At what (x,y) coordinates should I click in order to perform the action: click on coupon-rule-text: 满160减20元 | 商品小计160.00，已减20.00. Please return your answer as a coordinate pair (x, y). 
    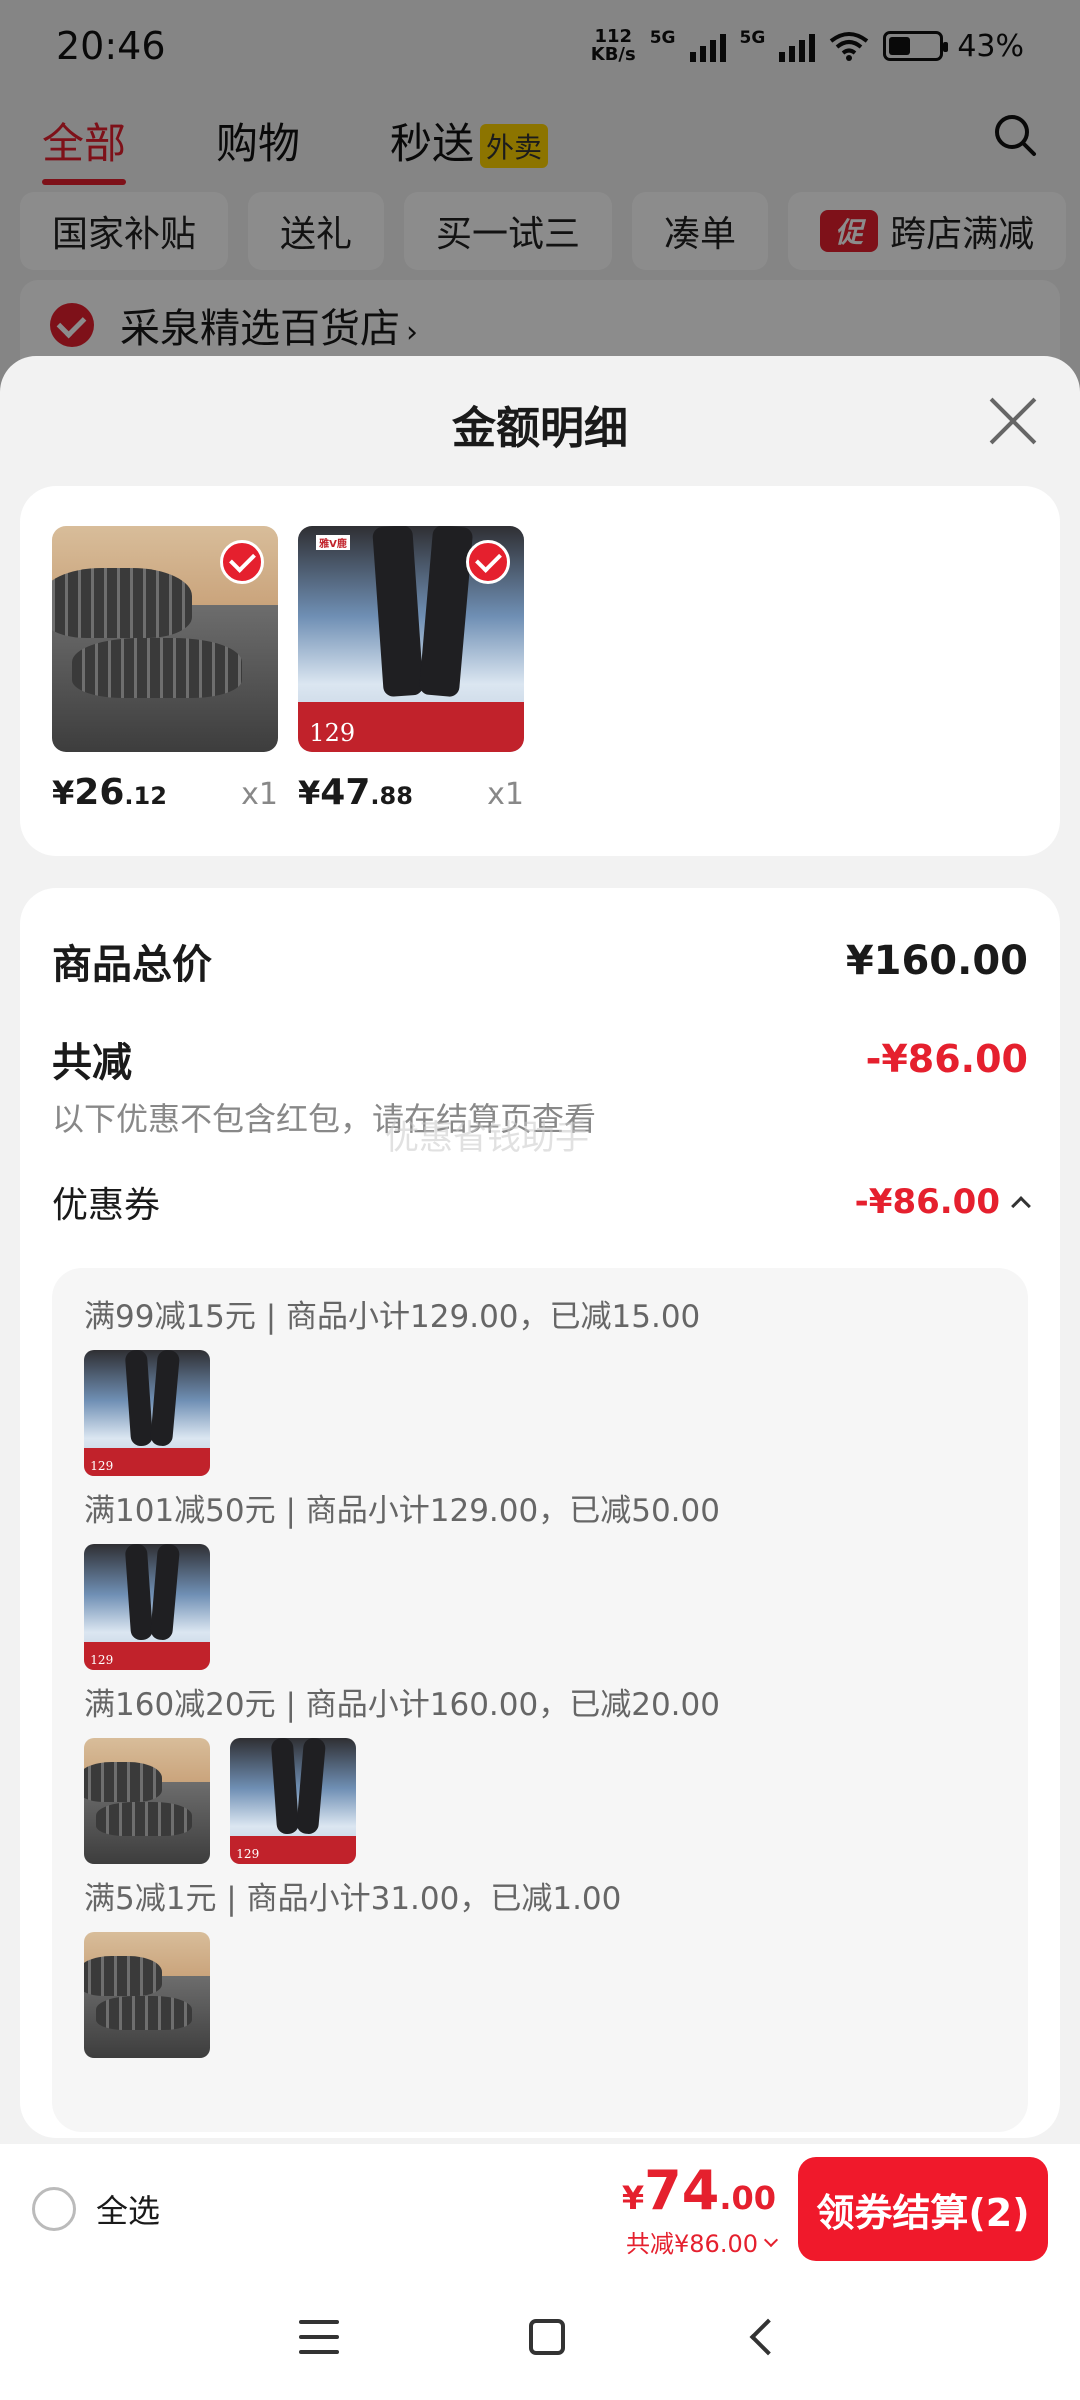
    Looking at the image, I should click on (402, 1705).